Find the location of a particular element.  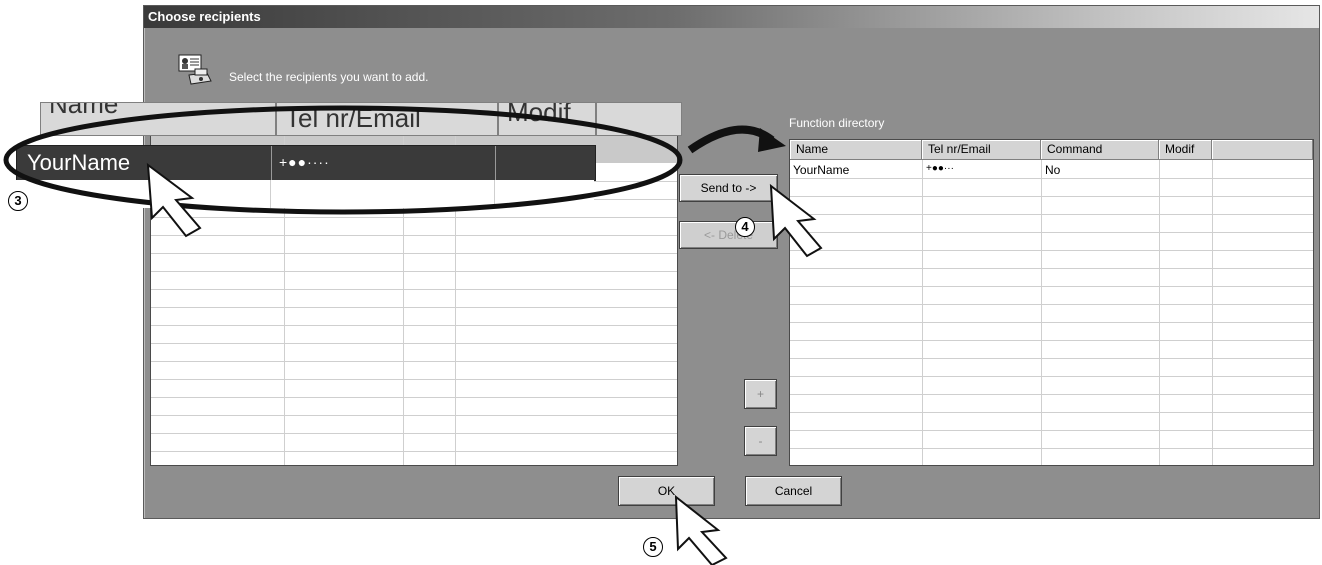

highlight-ellipse is located at coordinates (343, 160).